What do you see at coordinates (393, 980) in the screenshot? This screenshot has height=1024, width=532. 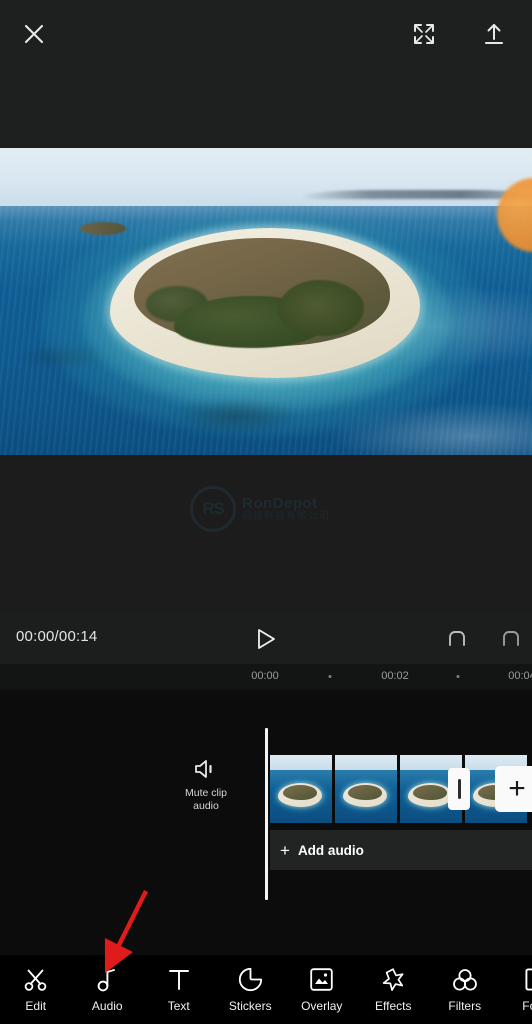 I see `sparkle-star-icon` at bounding box center [393, 980].